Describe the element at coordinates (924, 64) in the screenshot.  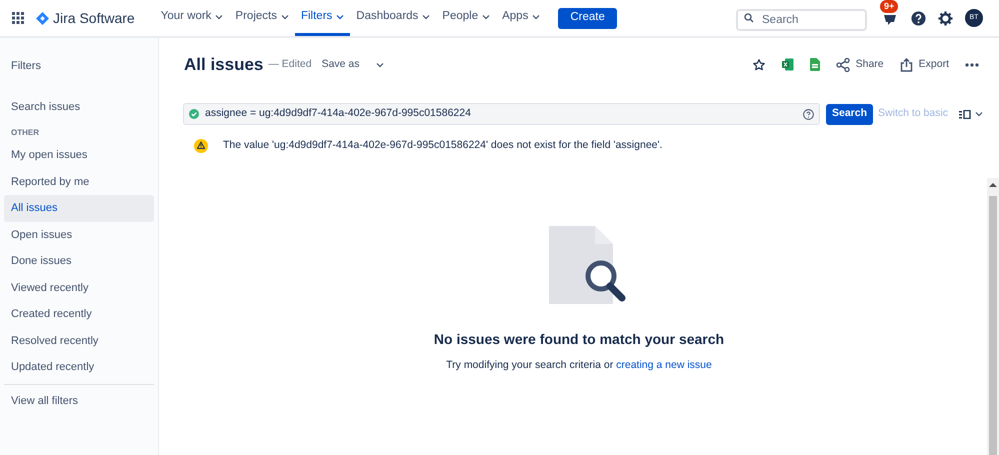
I see `export-button: Export` at that location.